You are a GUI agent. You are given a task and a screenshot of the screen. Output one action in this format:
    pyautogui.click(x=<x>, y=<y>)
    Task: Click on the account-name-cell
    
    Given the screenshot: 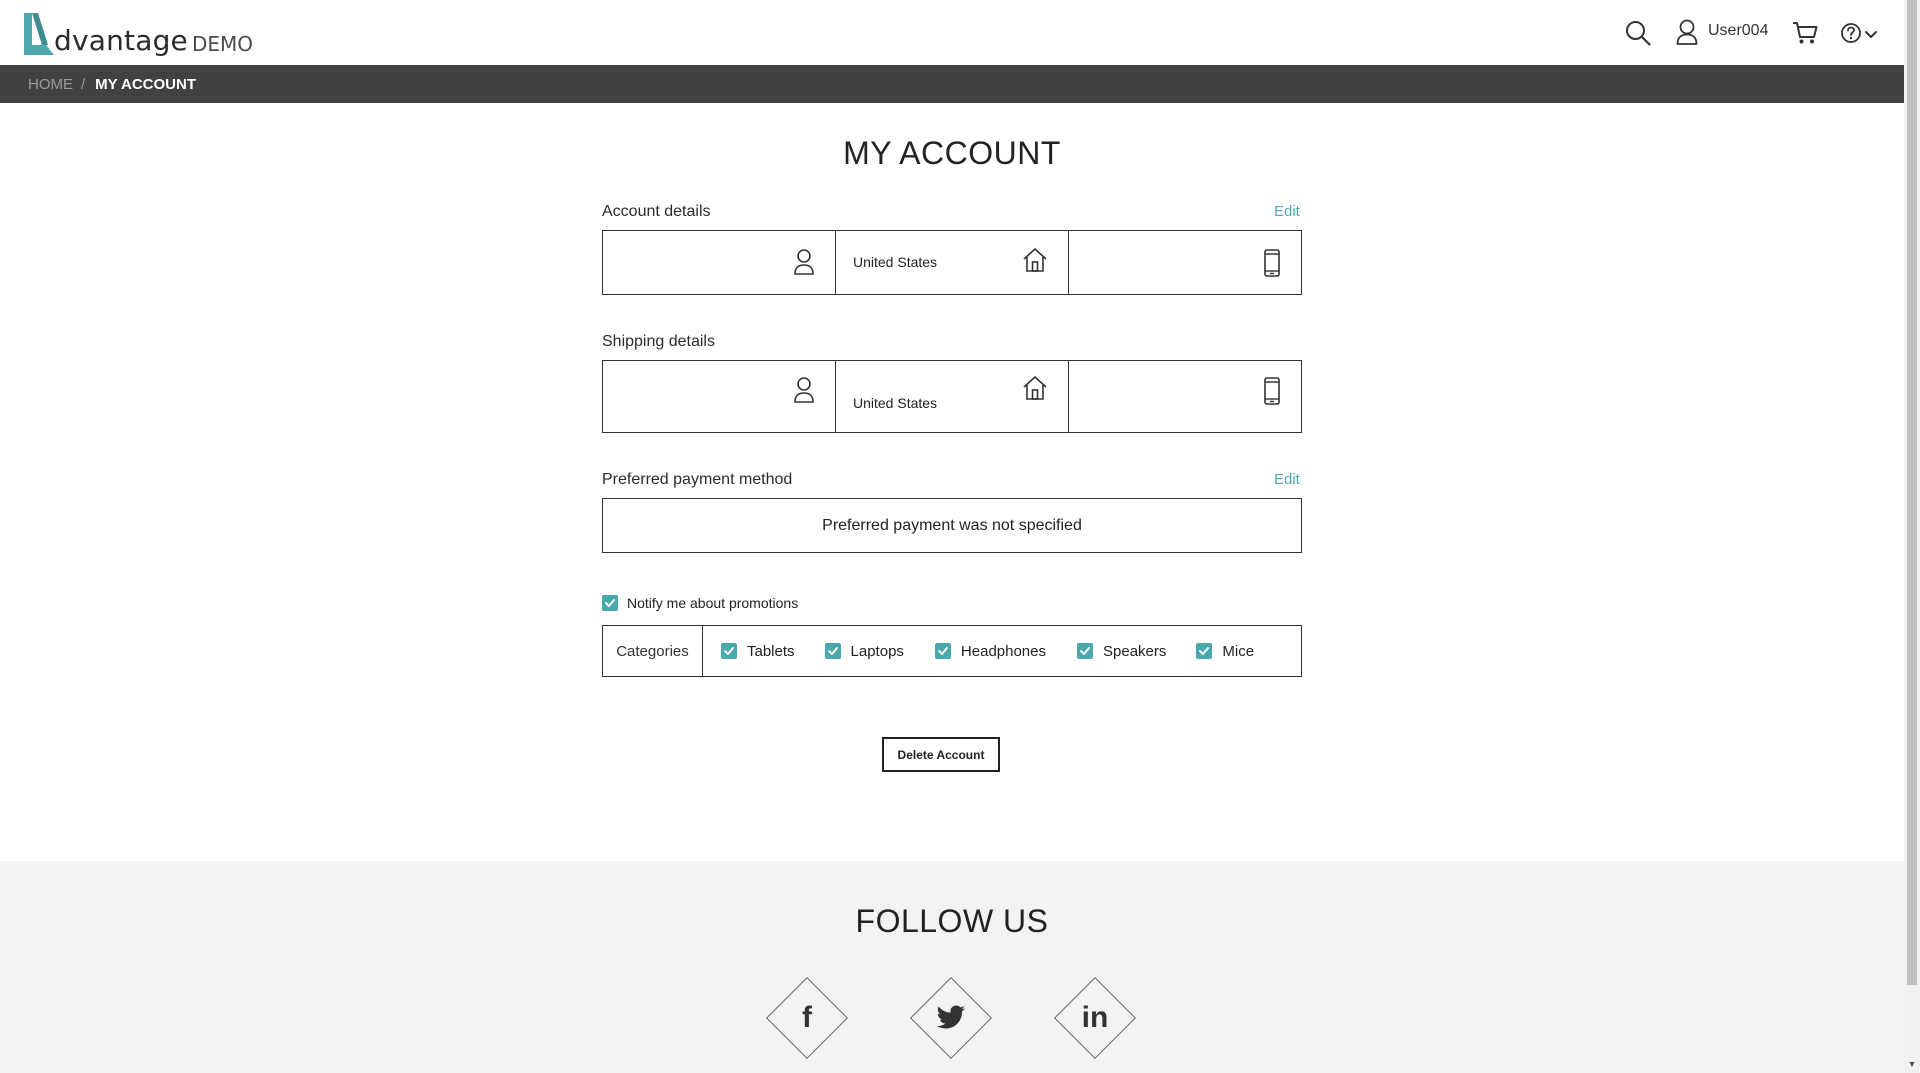 What is the action you would take?
    pyautogui.click(x=719, y=262)
    